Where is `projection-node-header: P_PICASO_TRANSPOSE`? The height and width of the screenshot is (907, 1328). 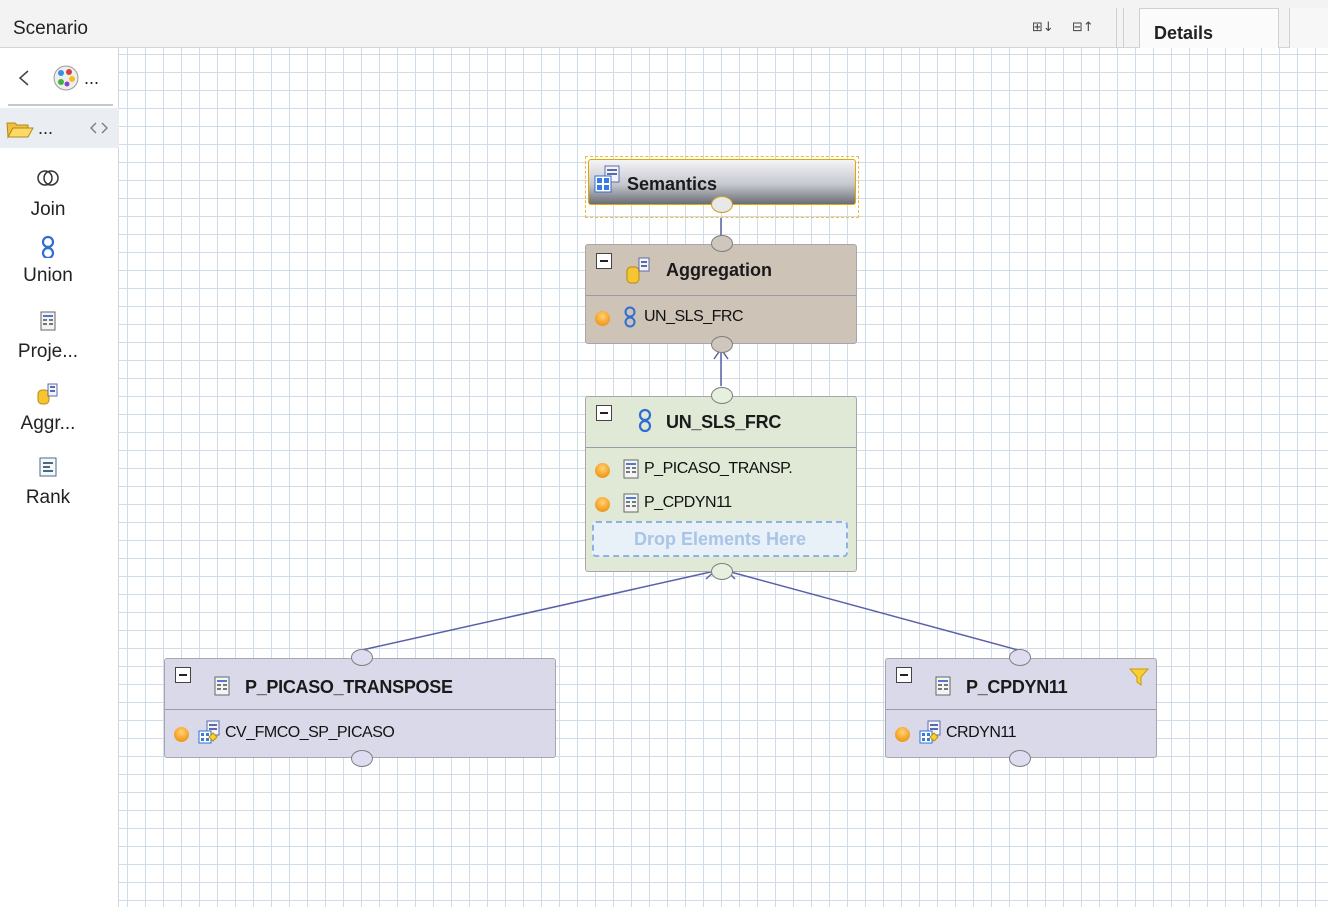
projection-node-header: P_PICASO_TRANSPOSE is located at coordinates (360, 684).